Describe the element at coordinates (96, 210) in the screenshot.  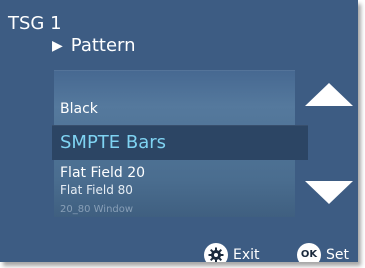
I see `list-item: 20_80 Window` at that location.